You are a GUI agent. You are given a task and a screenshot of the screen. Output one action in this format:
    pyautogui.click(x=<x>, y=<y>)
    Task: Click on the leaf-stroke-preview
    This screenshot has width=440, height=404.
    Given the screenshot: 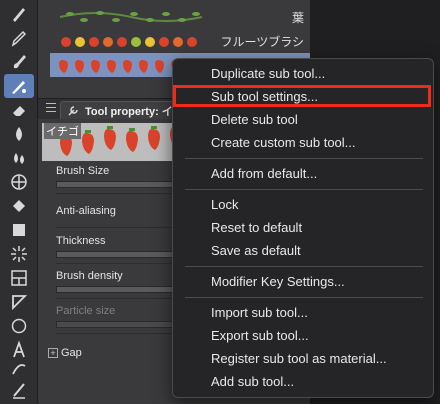 What is the action you would take?
    pyautogui.click(x=131, y=16)
    